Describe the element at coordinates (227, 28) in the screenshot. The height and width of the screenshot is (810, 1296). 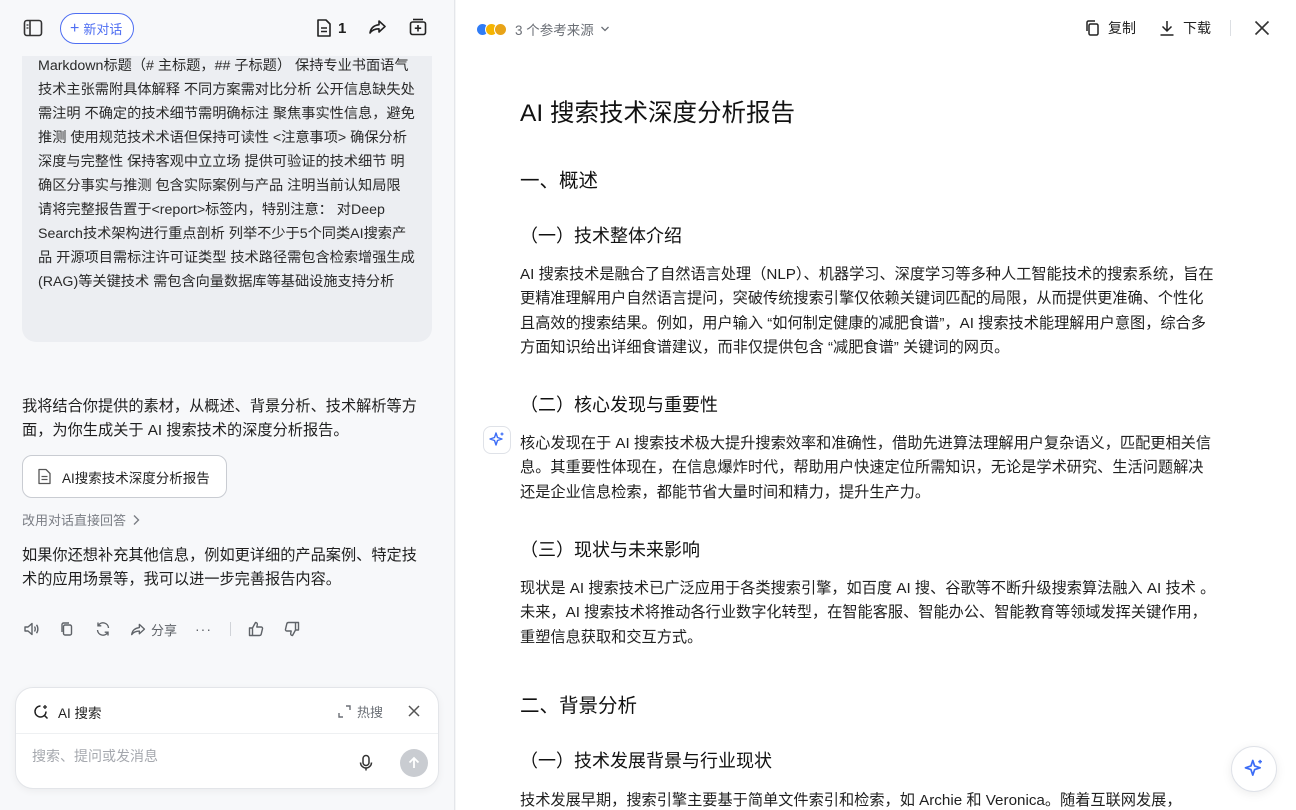
I see `chat-header: + 新对话 1` at that location.